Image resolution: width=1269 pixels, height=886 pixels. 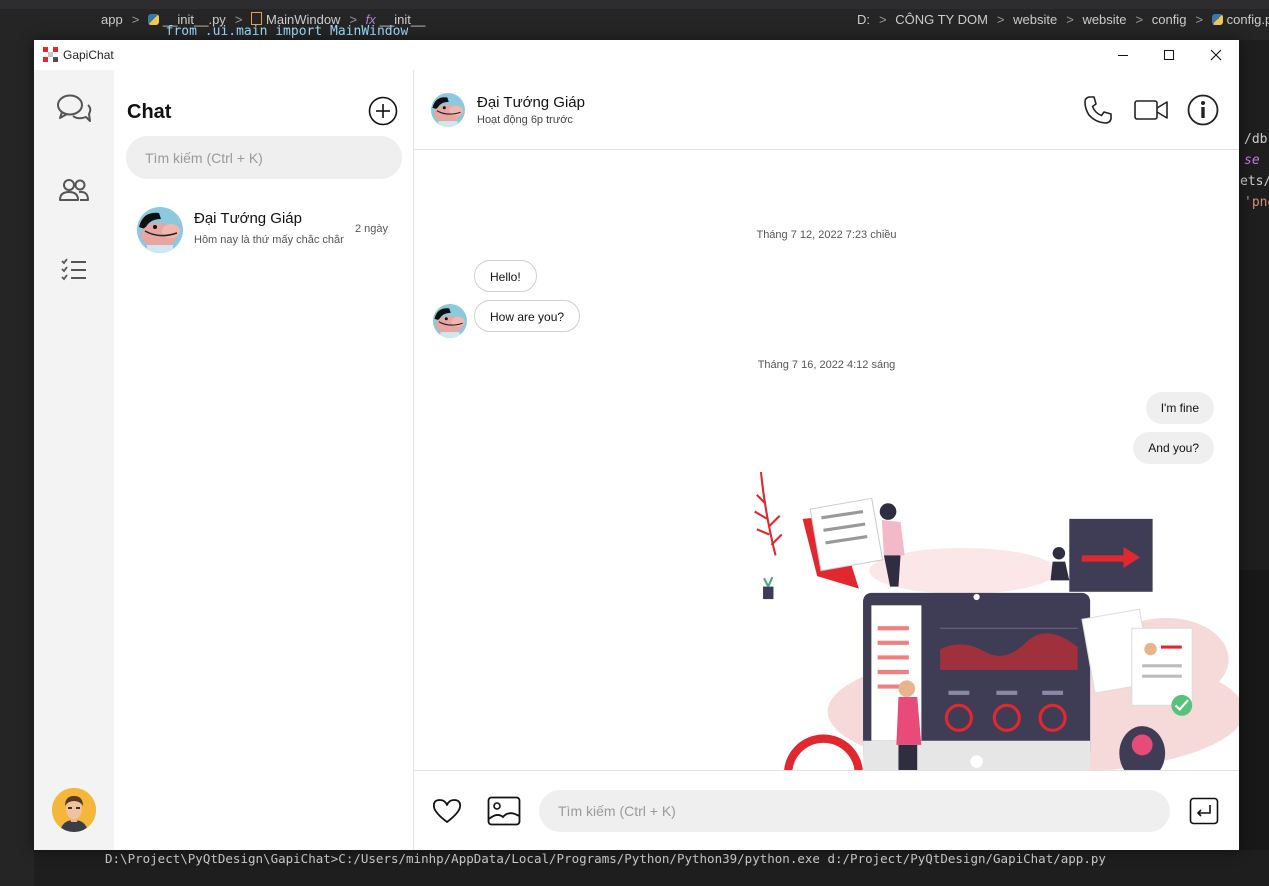 I want to click on close-icon, so click(x=1216, y=55).